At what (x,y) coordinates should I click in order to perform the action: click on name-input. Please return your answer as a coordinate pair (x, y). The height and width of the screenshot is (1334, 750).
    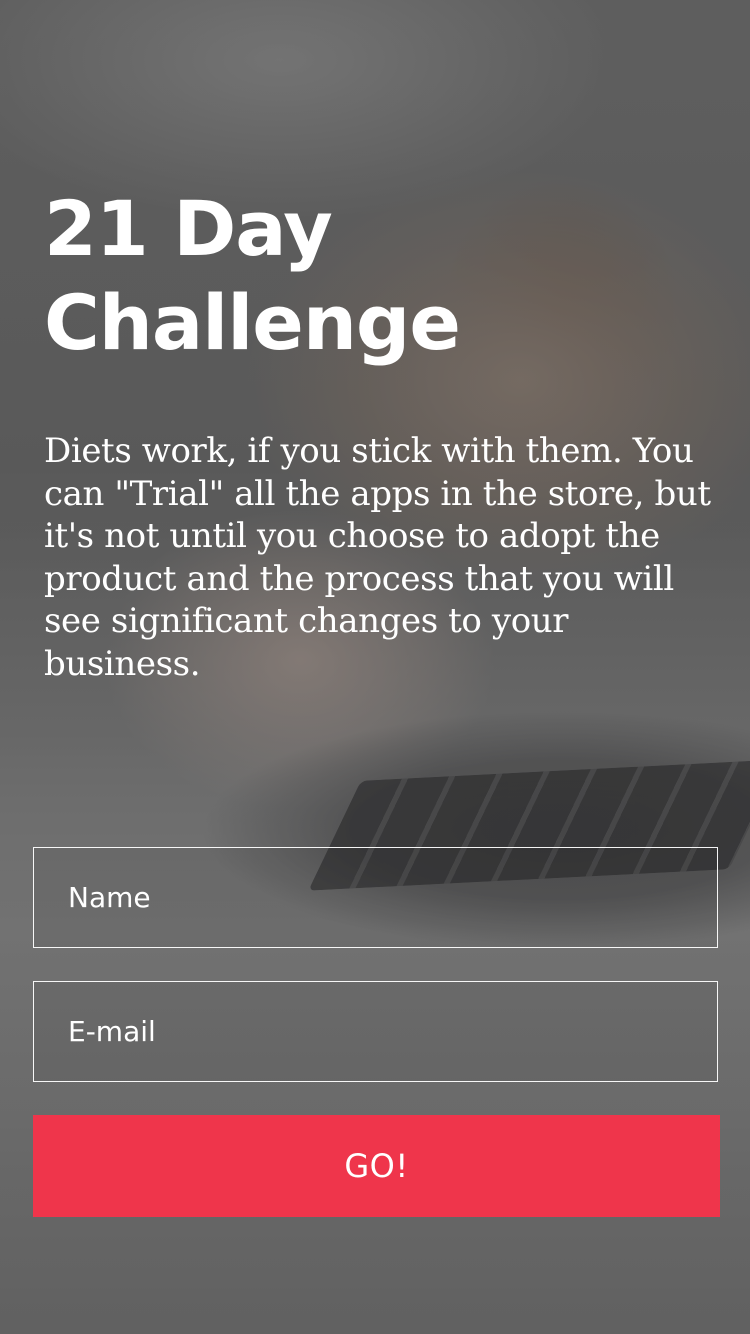
    Looking at the image, I should click on (375, 897).